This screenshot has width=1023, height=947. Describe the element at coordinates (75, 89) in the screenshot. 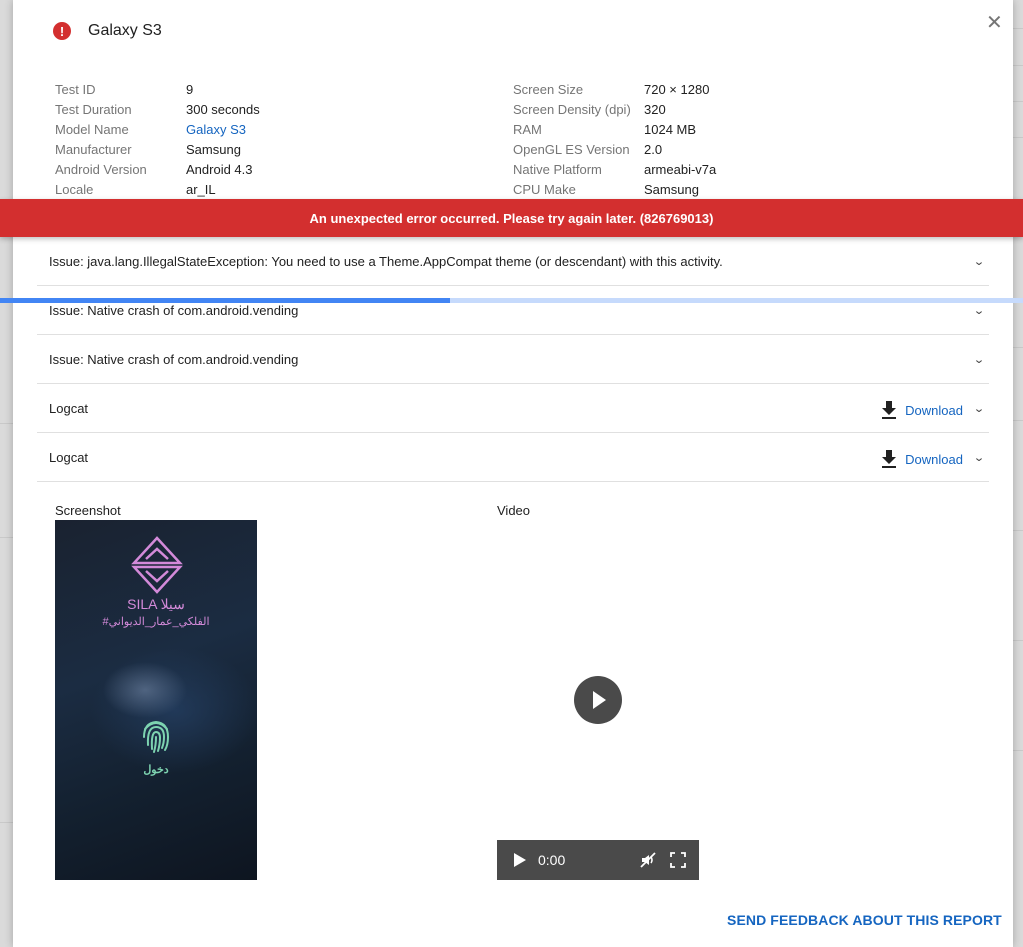

I see `info-label: Test ID` at that location.